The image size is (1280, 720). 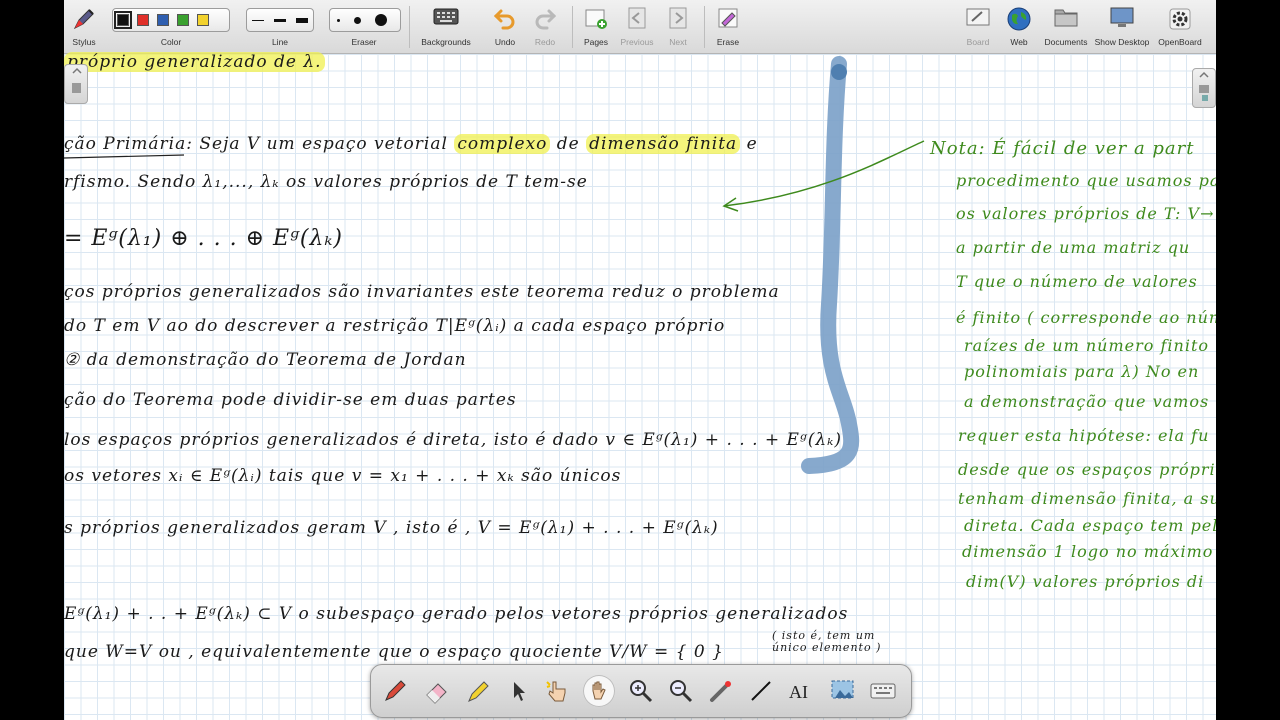 I want to click on openboard-menu-button: OpenBoard, so click(x=1180, y=26).